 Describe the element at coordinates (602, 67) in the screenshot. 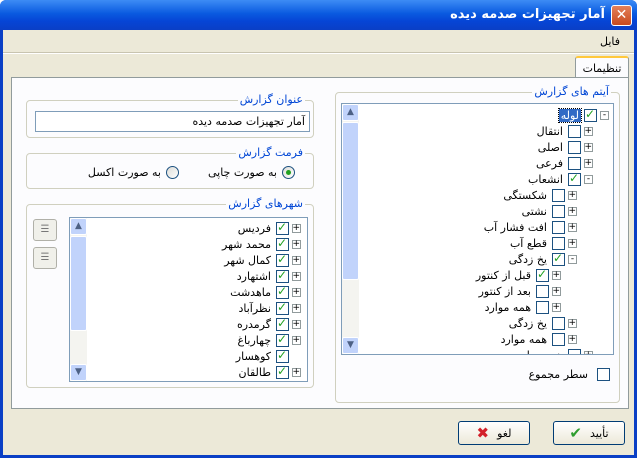

I see `tab-settings: تنظيمات` at that location.